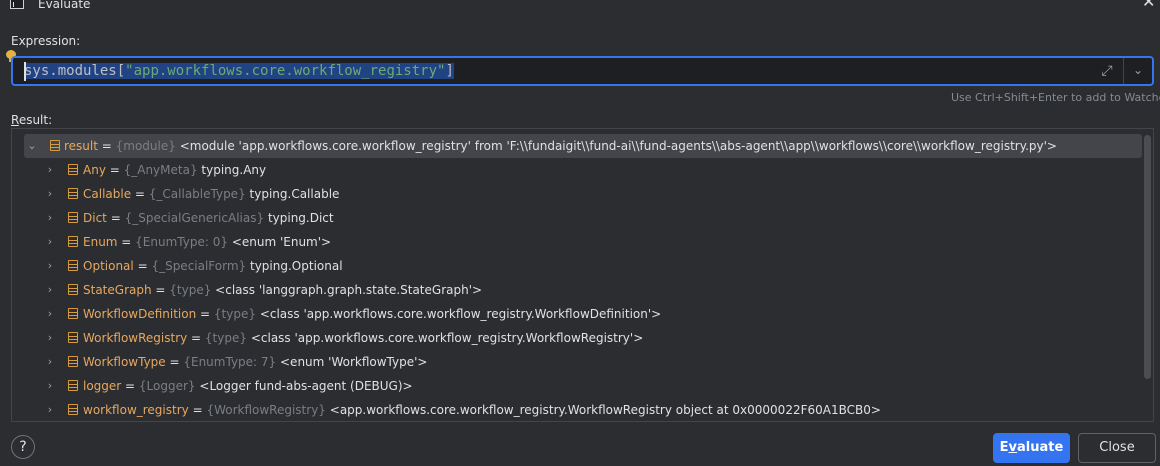 This screenshot has width=1160, height=466. Describe the element at coordinates (108, 266) in the screenshot. I see `var-name: Optional` at that location.